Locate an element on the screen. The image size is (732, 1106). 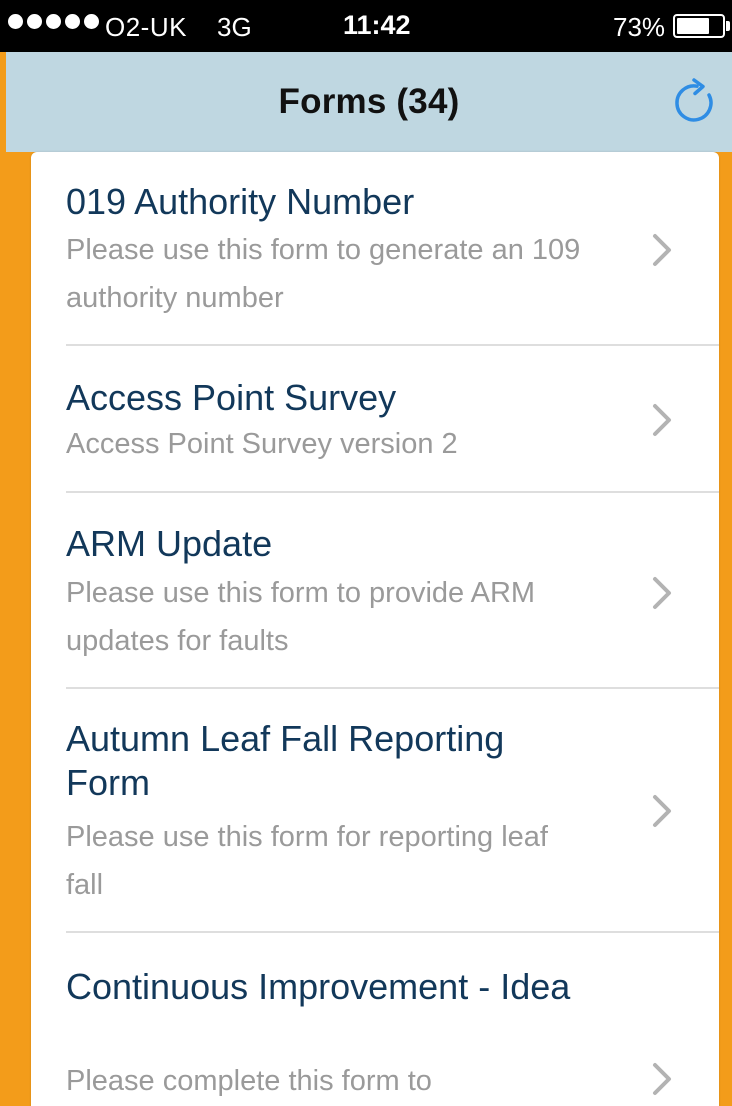
signal-strength-icon is located at coordinates (53, 21).